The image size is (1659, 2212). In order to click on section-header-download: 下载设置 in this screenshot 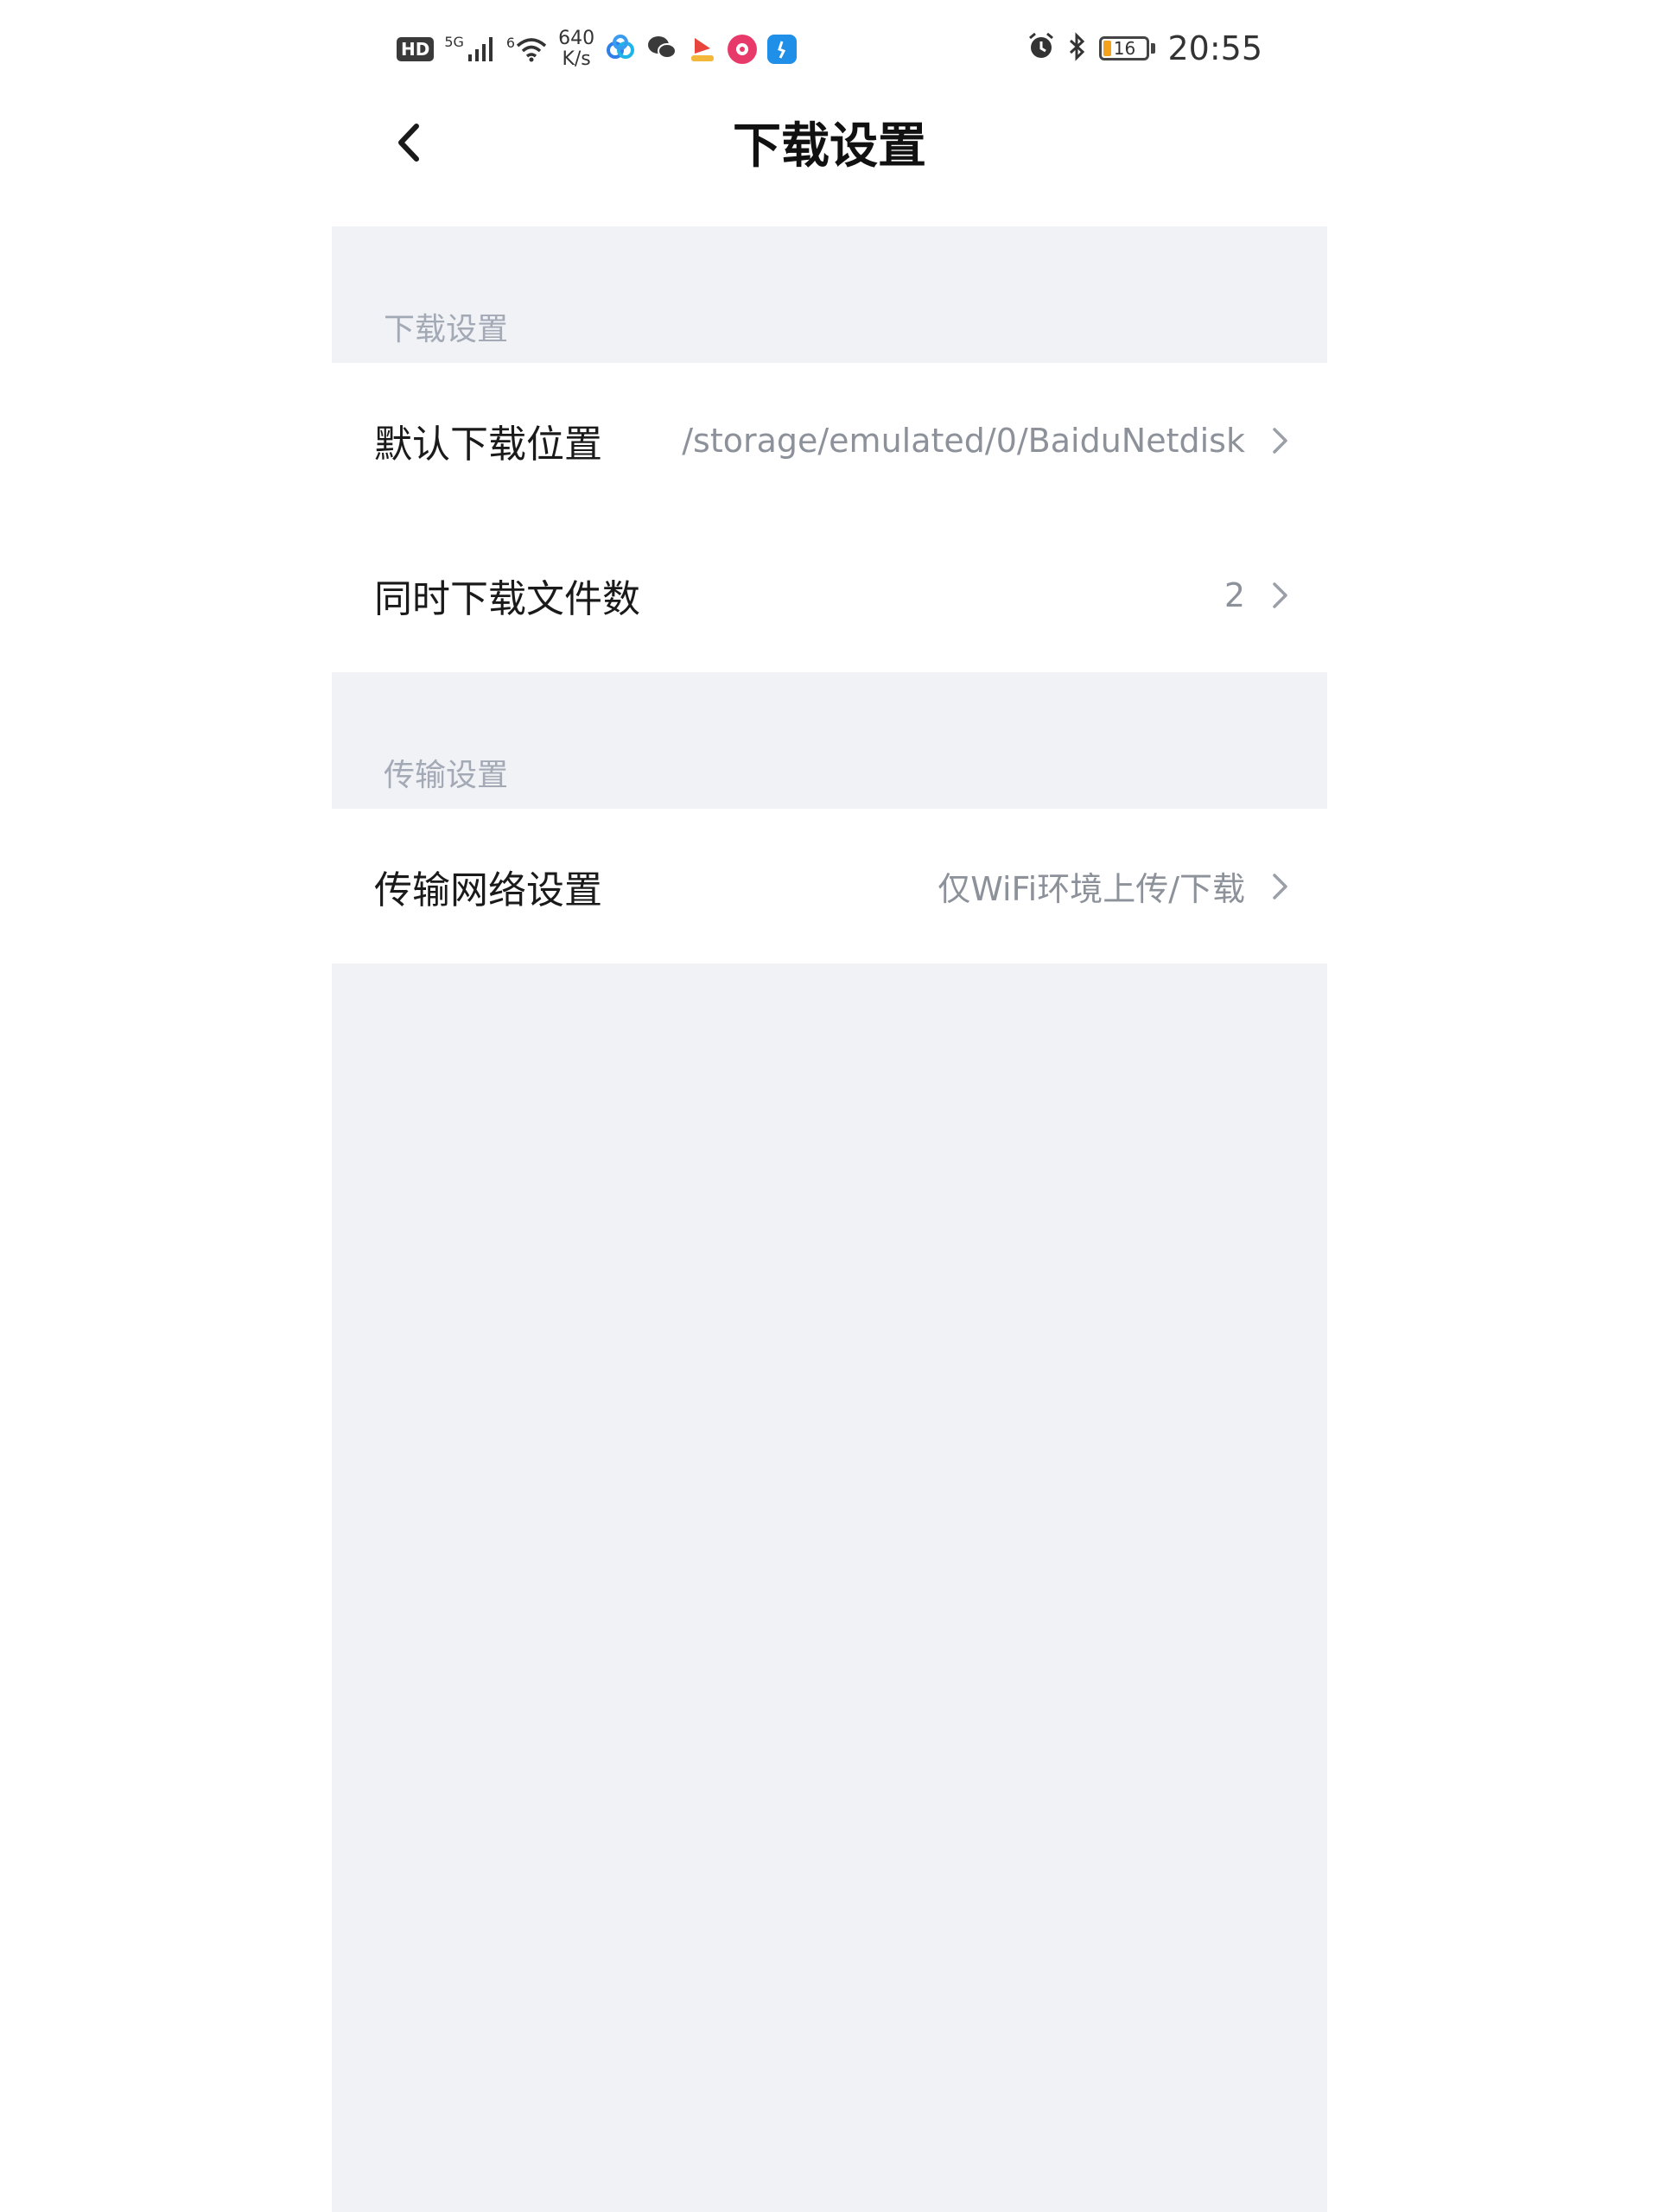, I will do `click(829, 294)`.